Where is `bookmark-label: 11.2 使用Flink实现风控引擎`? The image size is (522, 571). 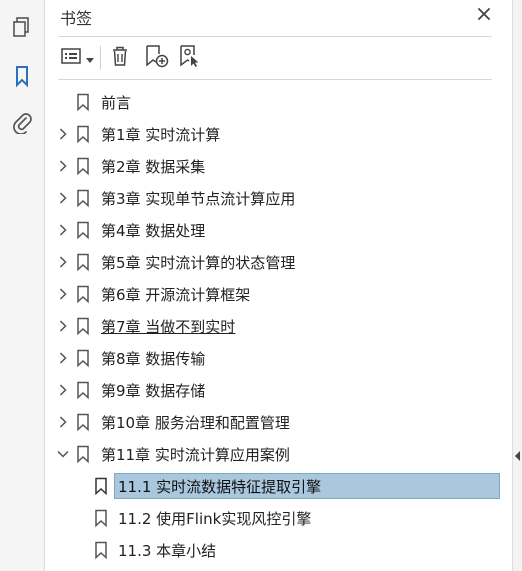 bookmark-label: 11.2 使用Flink实现风控引擎 is located at coordinates (215, 519).